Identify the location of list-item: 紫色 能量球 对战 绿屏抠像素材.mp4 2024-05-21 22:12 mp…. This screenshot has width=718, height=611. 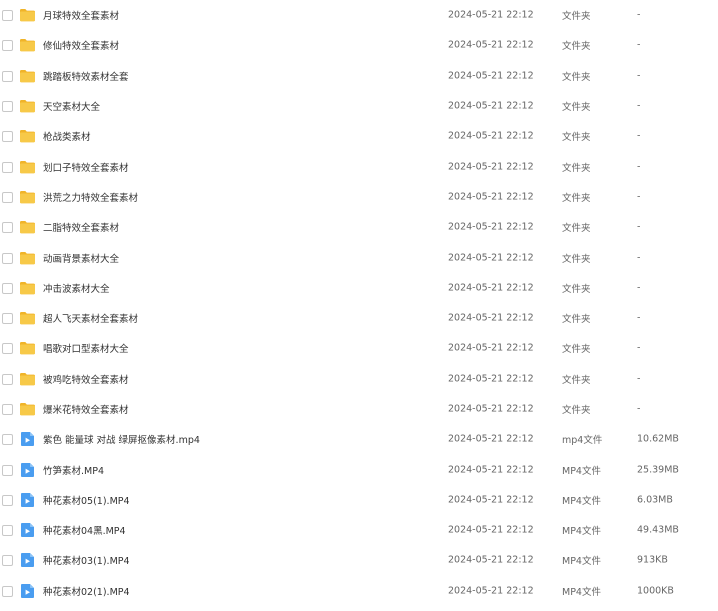
(359, 439).